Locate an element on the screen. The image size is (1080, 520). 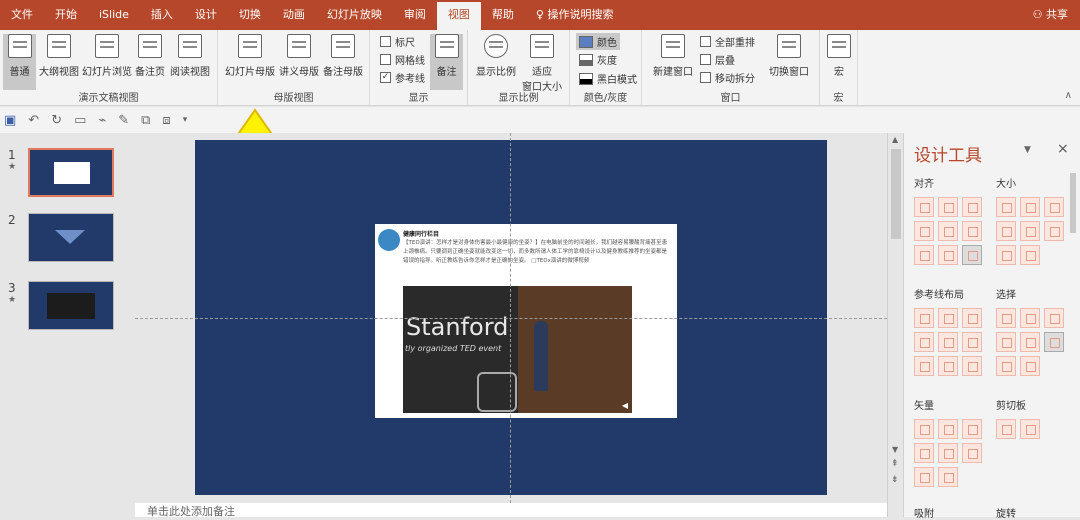
present-icon: ▭ is located at coordinates (80, 120).